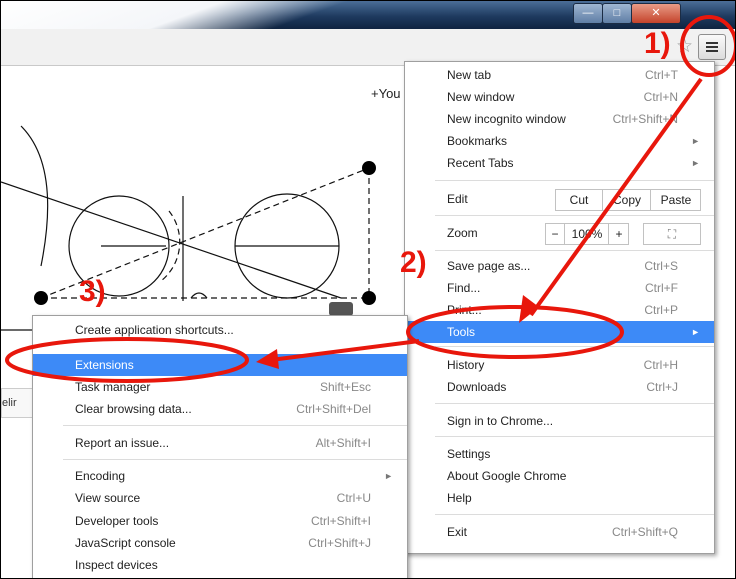  I want to click on menu-item-downloads: Downloads Ctrl+J, so click(559, 387).